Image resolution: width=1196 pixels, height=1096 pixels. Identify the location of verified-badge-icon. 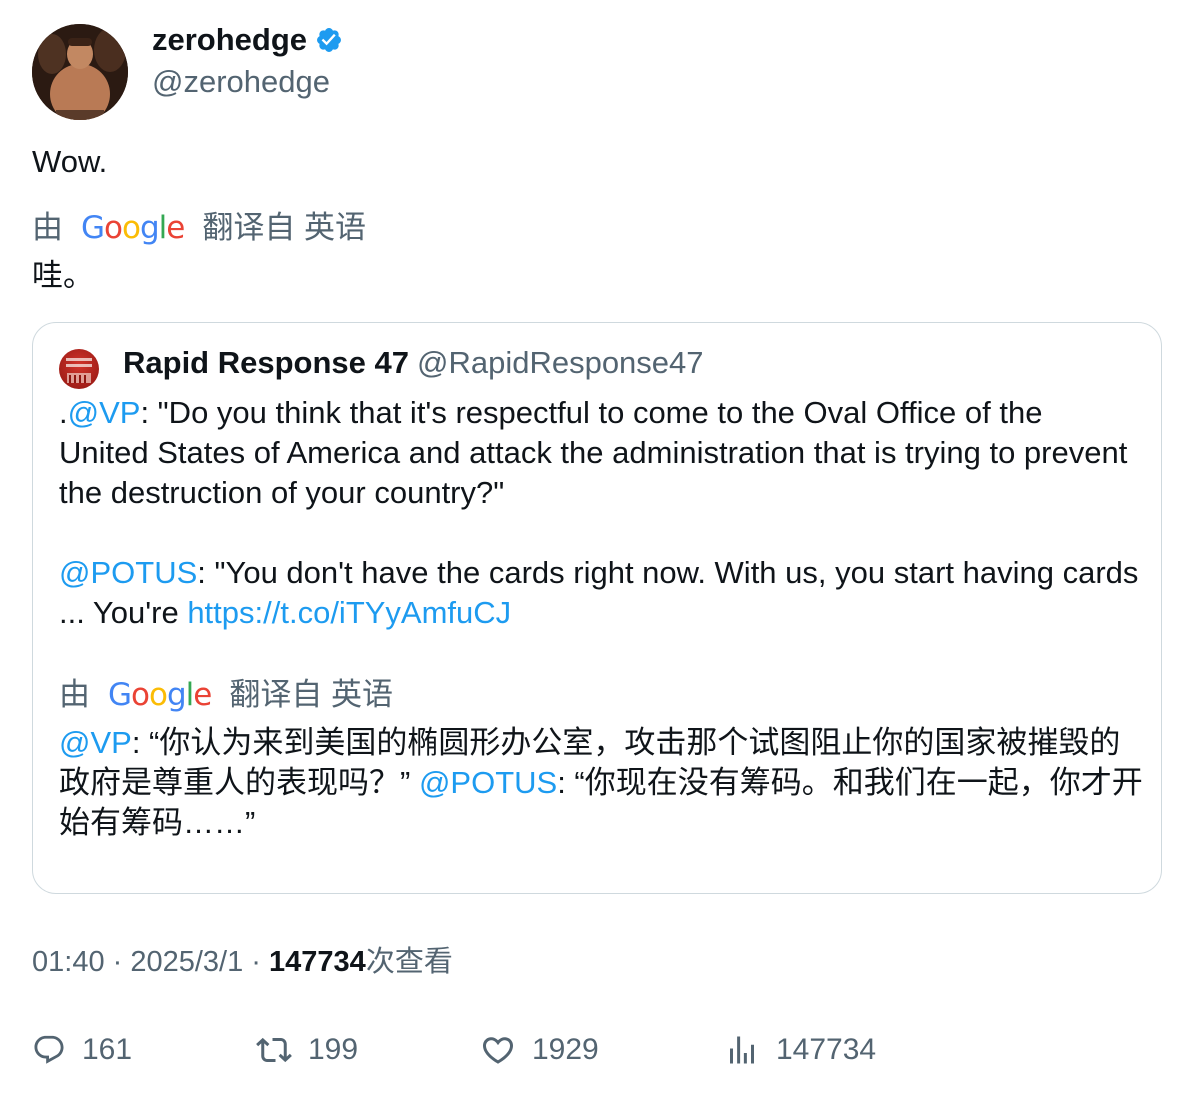
(329, 44).